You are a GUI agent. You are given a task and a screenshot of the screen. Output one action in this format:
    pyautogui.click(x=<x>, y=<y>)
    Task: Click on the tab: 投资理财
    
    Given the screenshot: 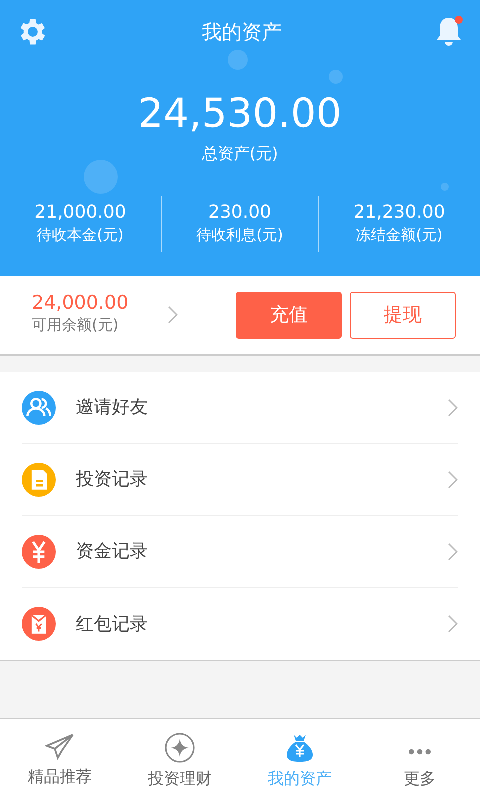 What is the action you would take?
    pyautogui.click(x=180, y=759)
    